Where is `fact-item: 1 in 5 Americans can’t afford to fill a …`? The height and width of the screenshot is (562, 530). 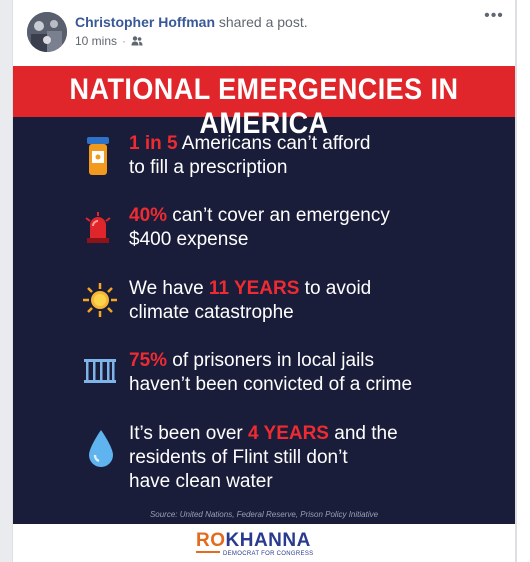 fact-item: 1 in 5 Americans can’t afford to fill a … is located at coordinates (319, 156).